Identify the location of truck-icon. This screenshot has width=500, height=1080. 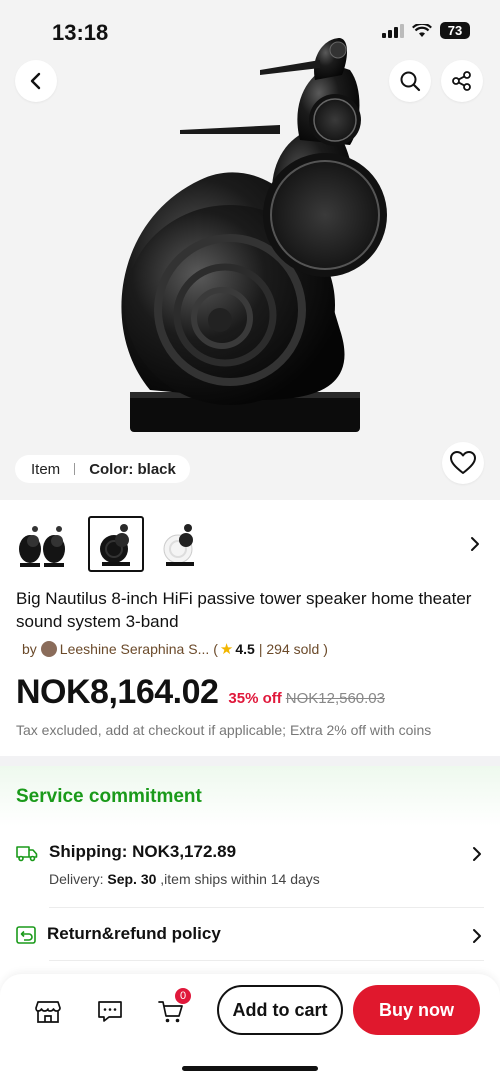
(27, 854).